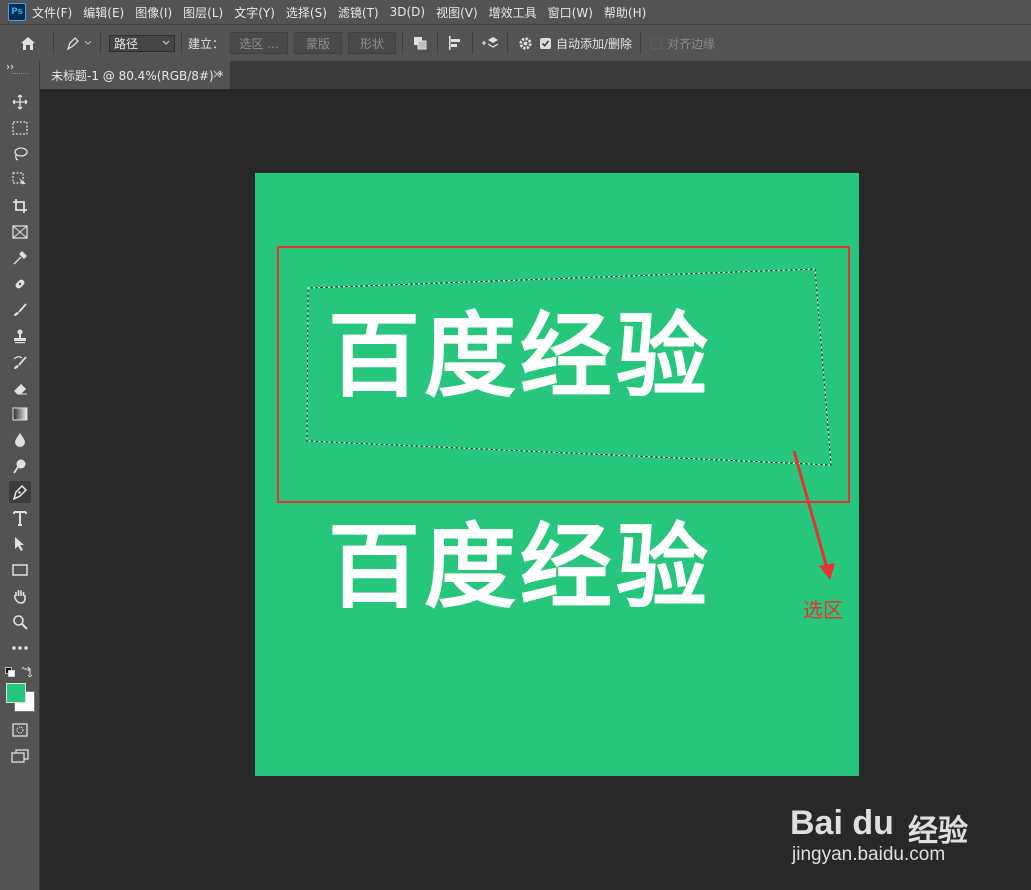  I want to click on baidu-logo: Bai du, so click(842, 823).